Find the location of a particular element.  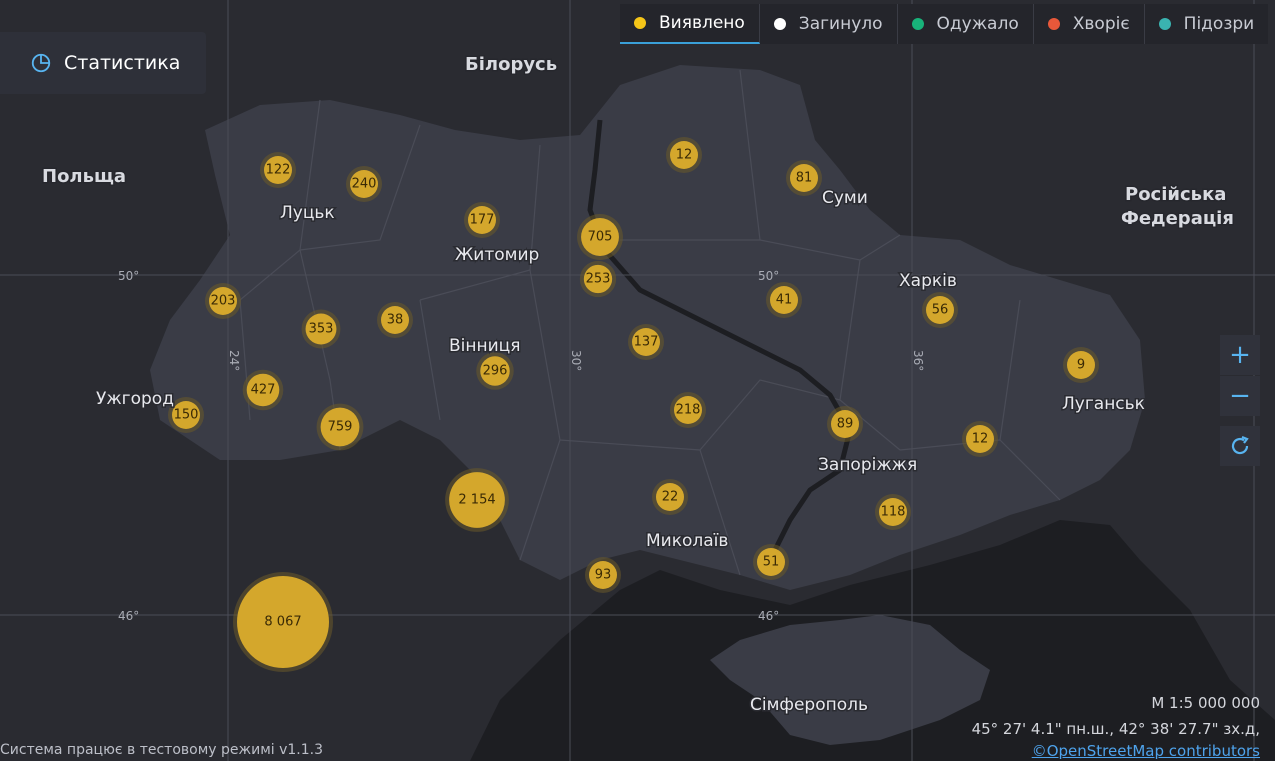

status-tabs: Виявлено Загинуло Одужало Хворіє Підозри is located at coordinates (944, 24).